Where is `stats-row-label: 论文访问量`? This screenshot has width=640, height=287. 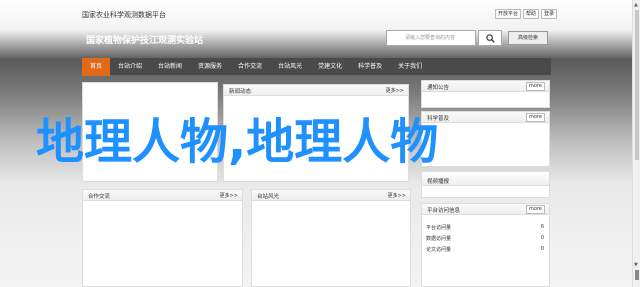
stats-row-label: 论文访问量 is located at coordinates (439, 250).